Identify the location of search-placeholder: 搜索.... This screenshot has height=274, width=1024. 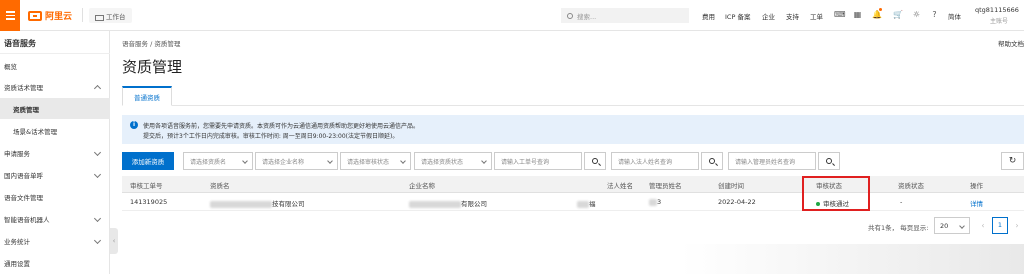
(587, 16).